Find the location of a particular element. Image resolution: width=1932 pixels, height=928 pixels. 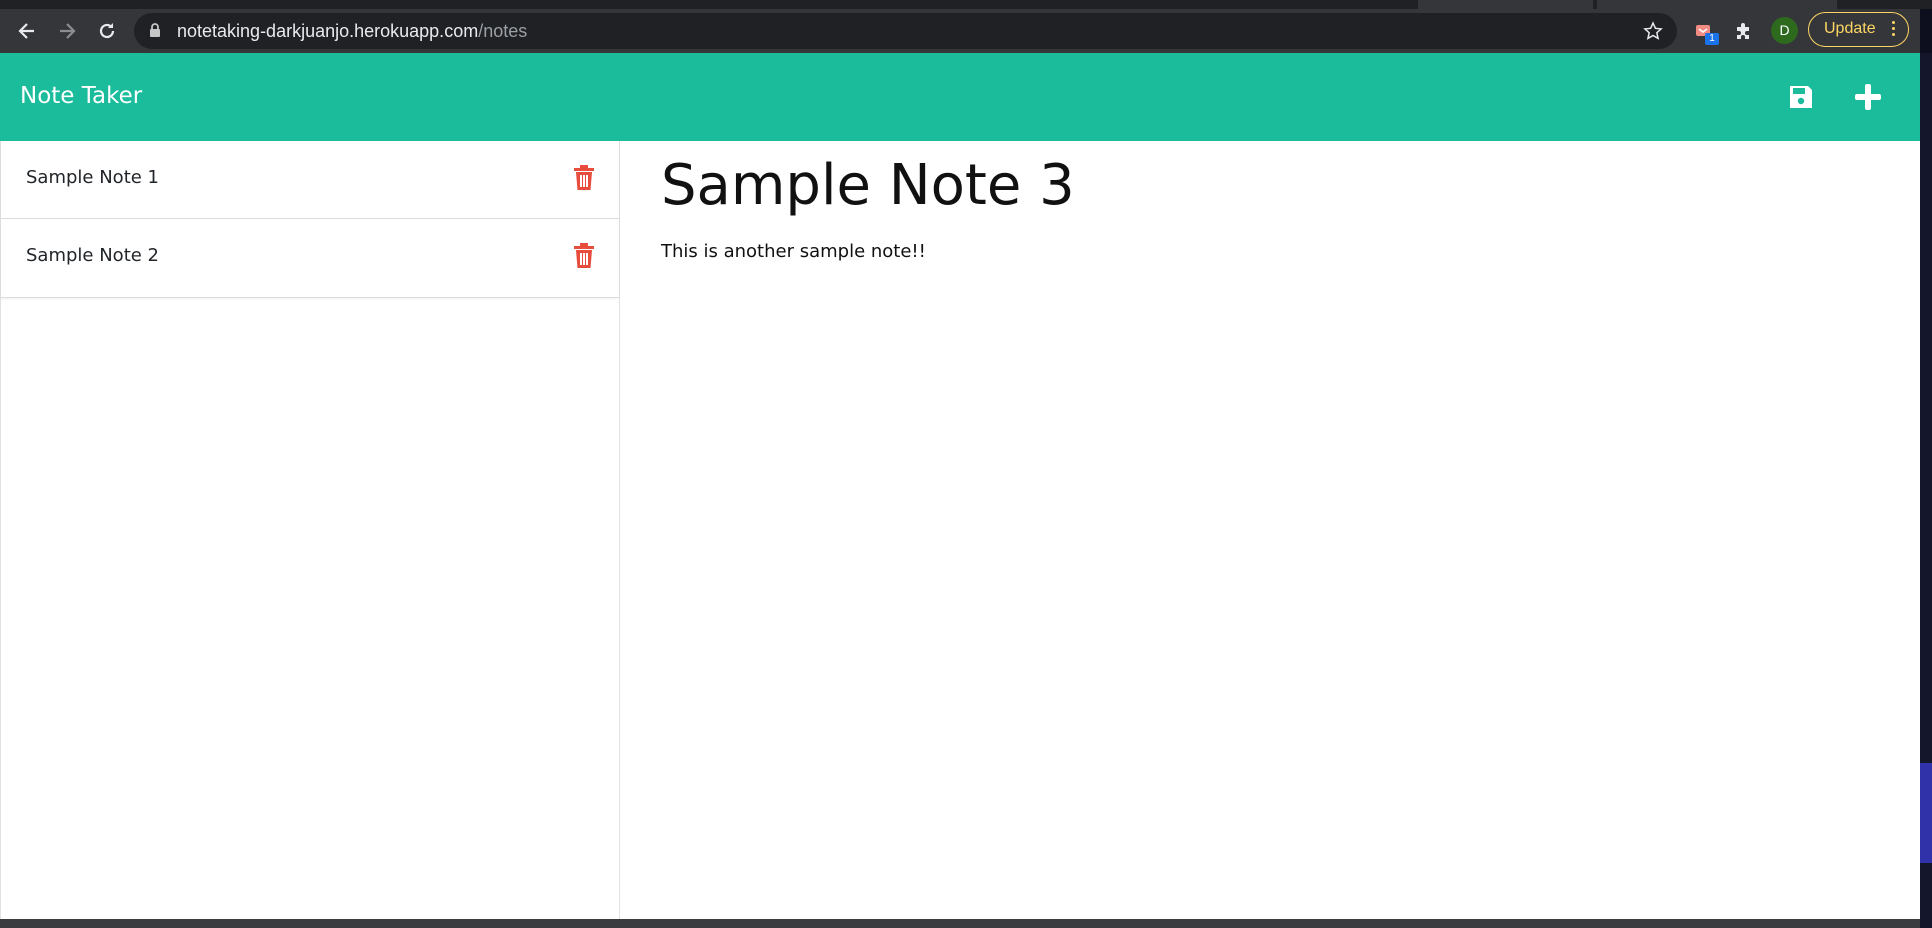

forward-button is located at coordinates (67, 31).